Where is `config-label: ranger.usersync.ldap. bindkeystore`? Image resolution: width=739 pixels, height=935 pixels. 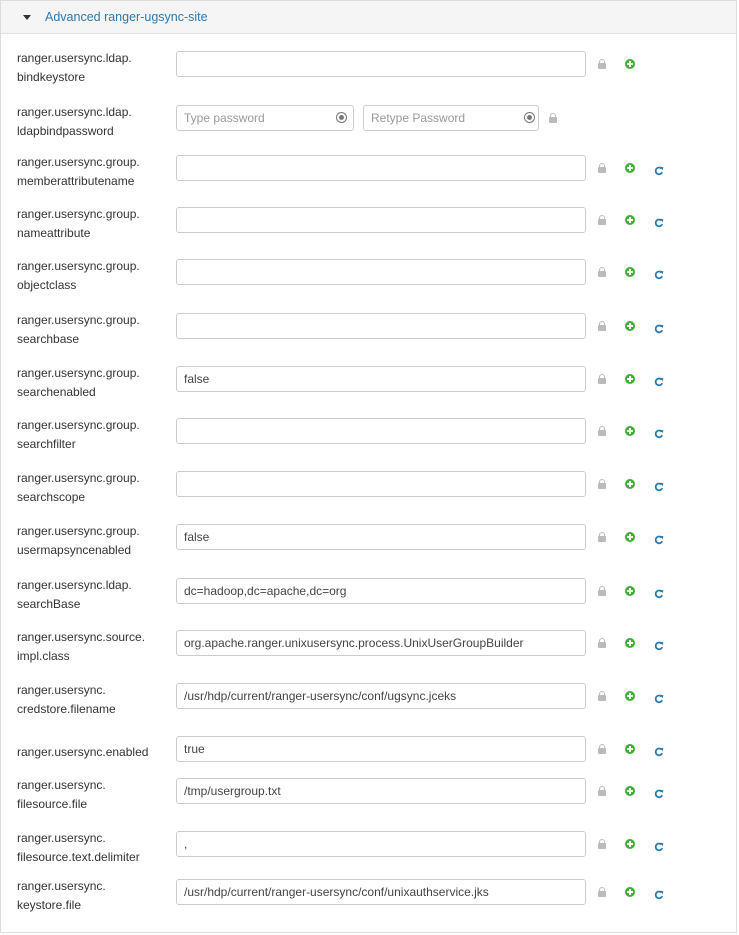
config-label: ranger.usersync.ldap. bindkeystore is located at coordinates (74, 67).